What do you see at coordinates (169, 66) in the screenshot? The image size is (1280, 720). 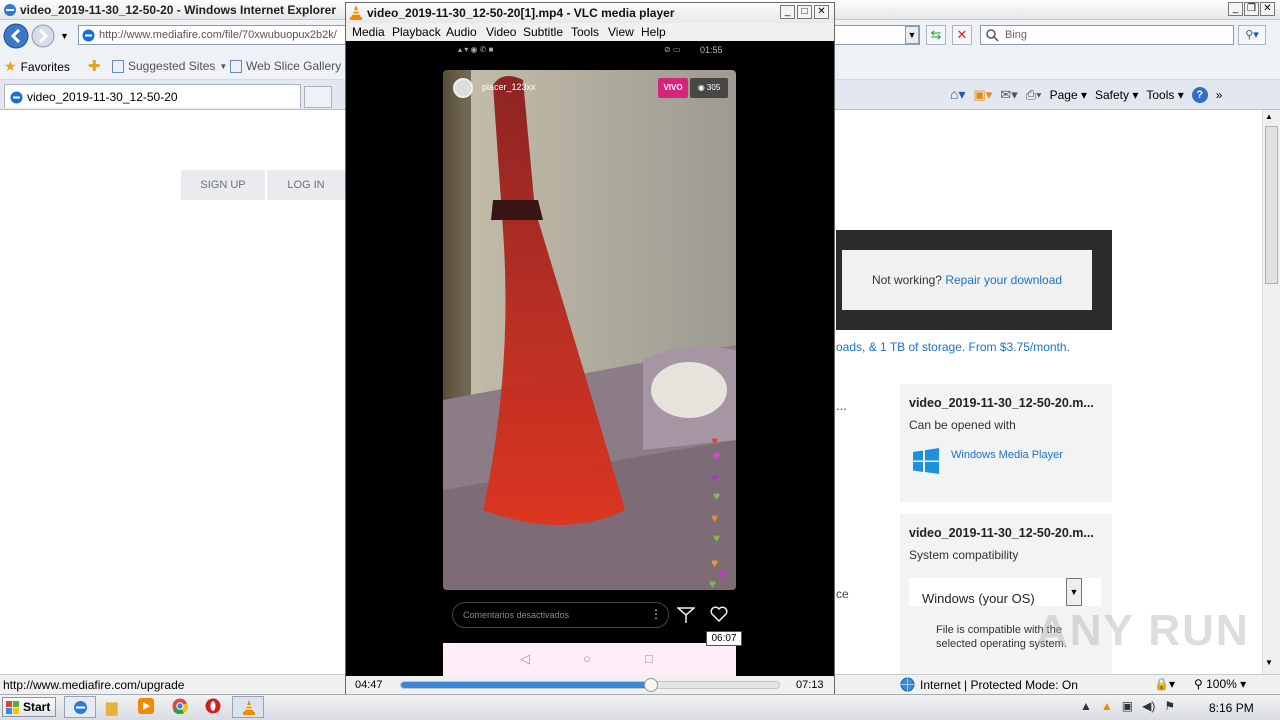 I see `suggested-sites-link: Suggested Sites ▼` at bounding box center [169, 66].